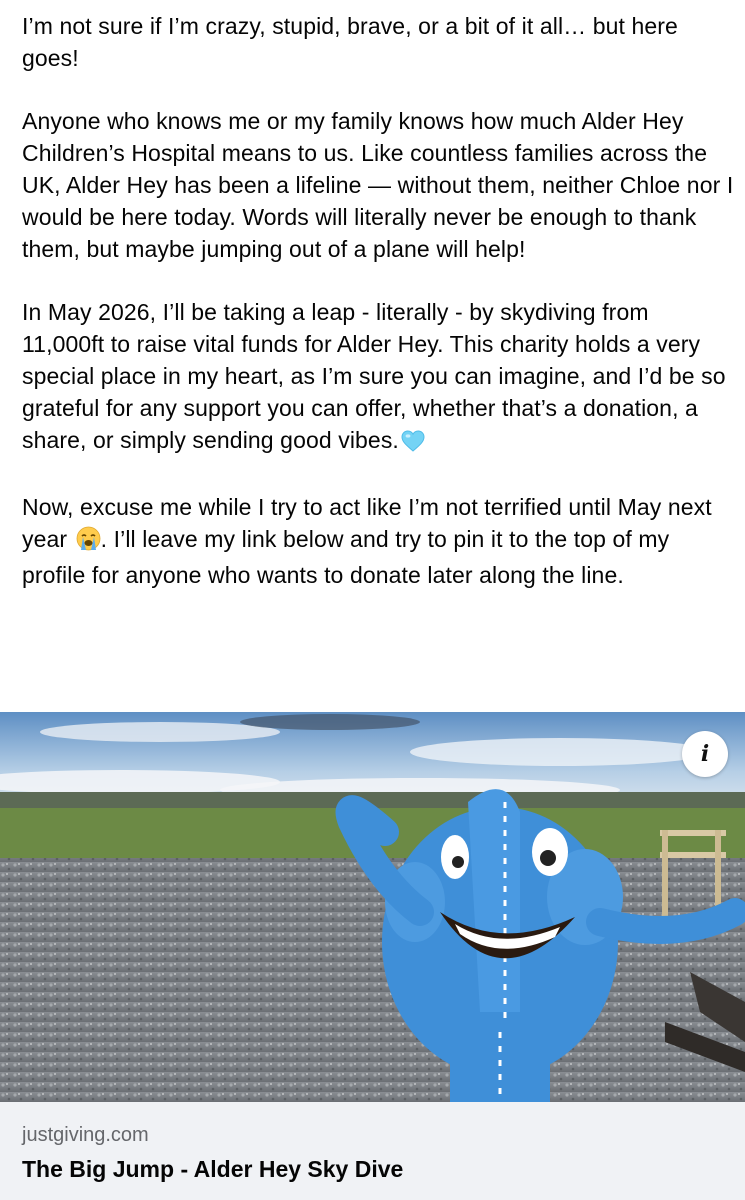  Describe the element at coordinates (212, 1169) in the screenshot. I see `link-title: The Big Jump - Alder Hey Sky Dive` at that location.